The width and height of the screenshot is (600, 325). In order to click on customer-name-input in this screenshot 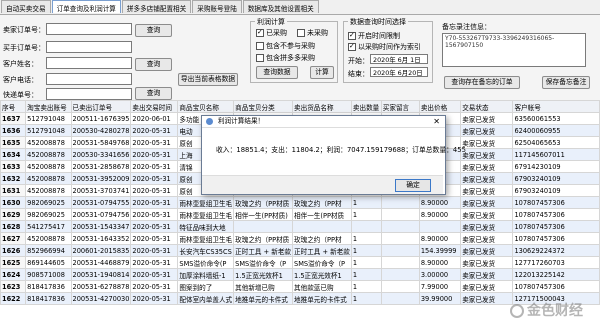, I will do `click(89, 63)`.